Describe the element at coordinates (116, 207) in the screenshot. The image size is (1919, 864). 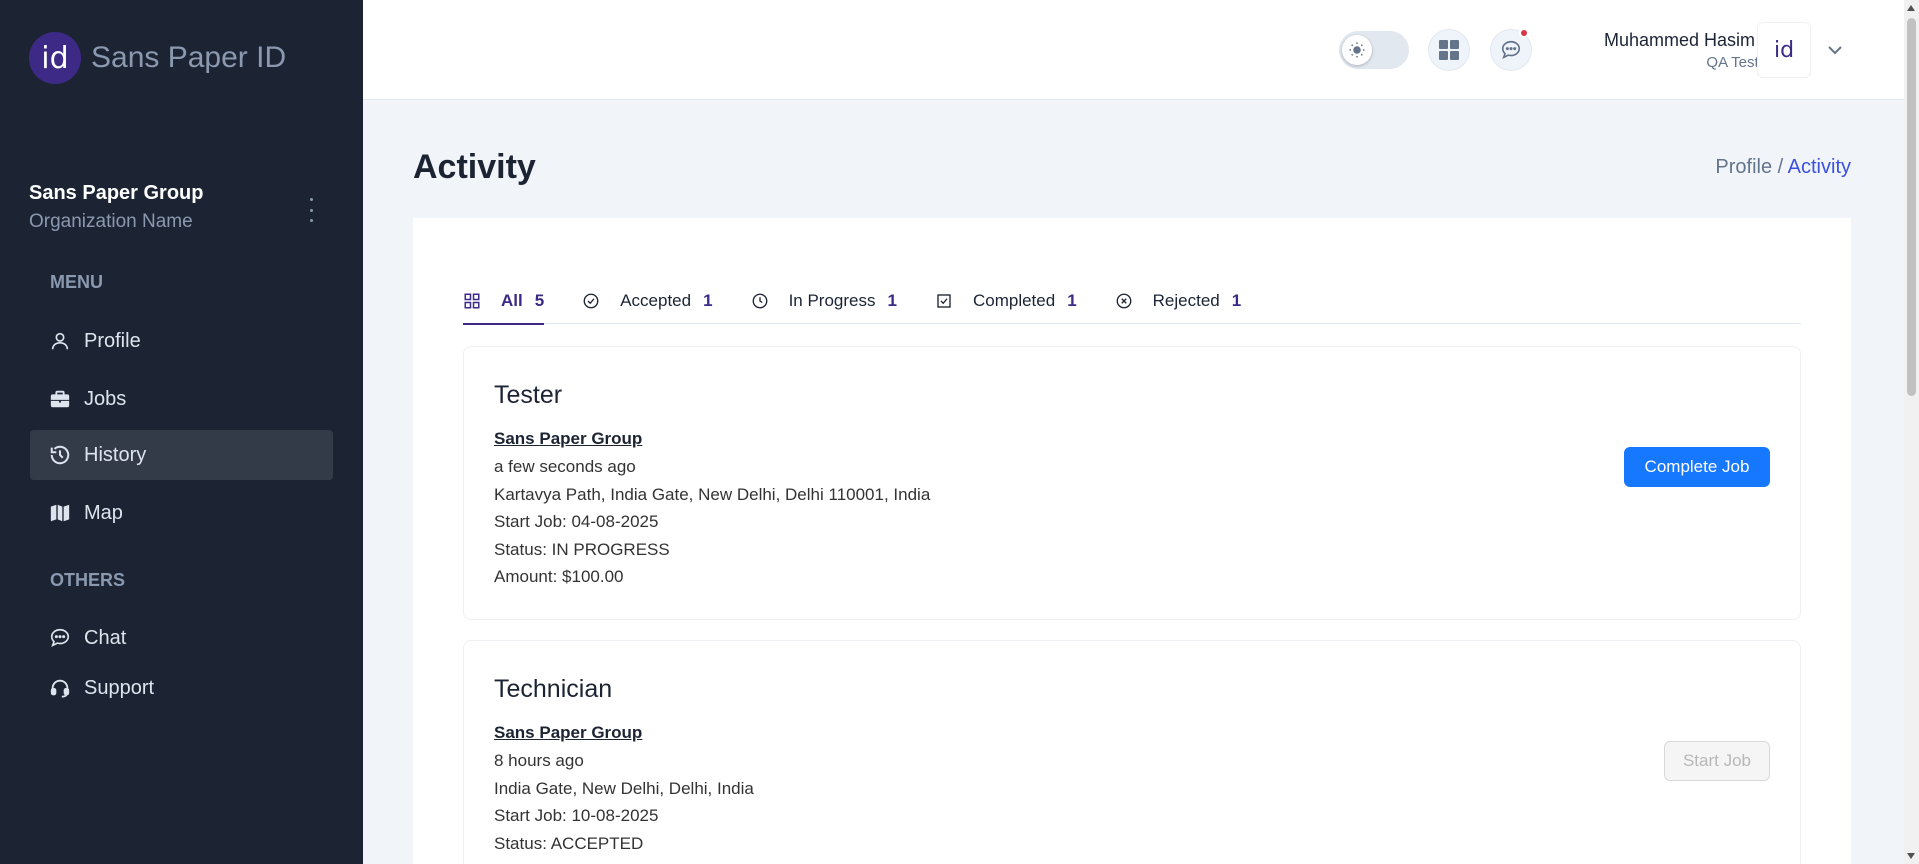
I see `organization-info: Sans Paper Group Organization Name` at that location.